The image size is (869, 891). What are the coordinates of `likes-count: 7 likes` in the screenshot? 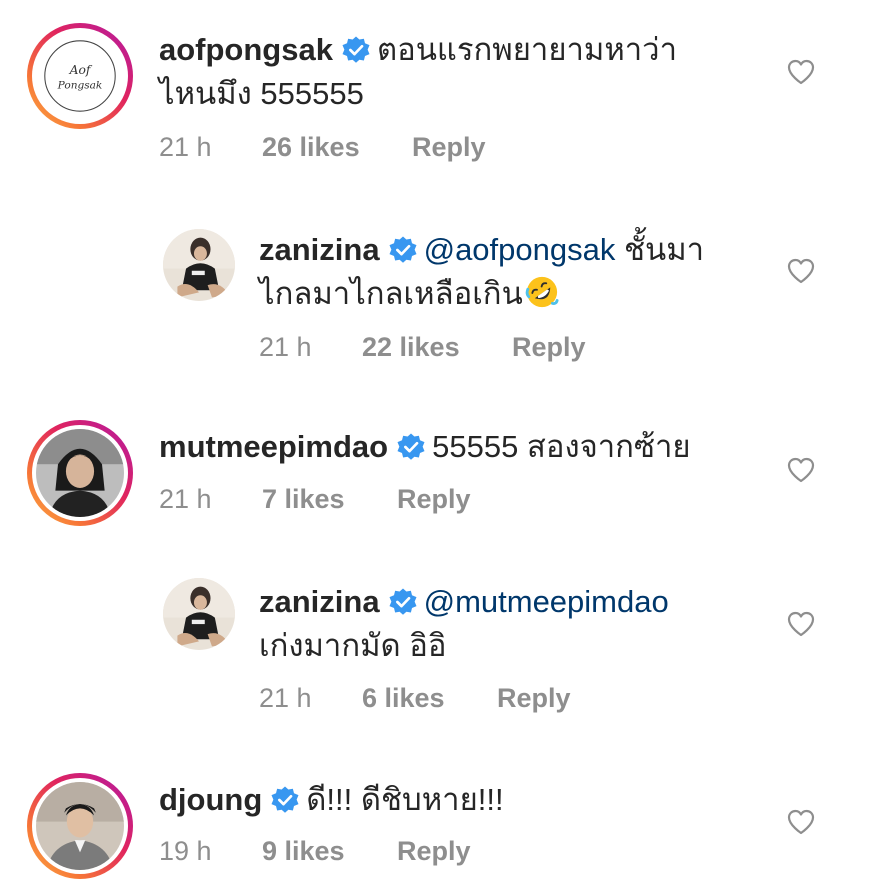 It's located at (329, 499).